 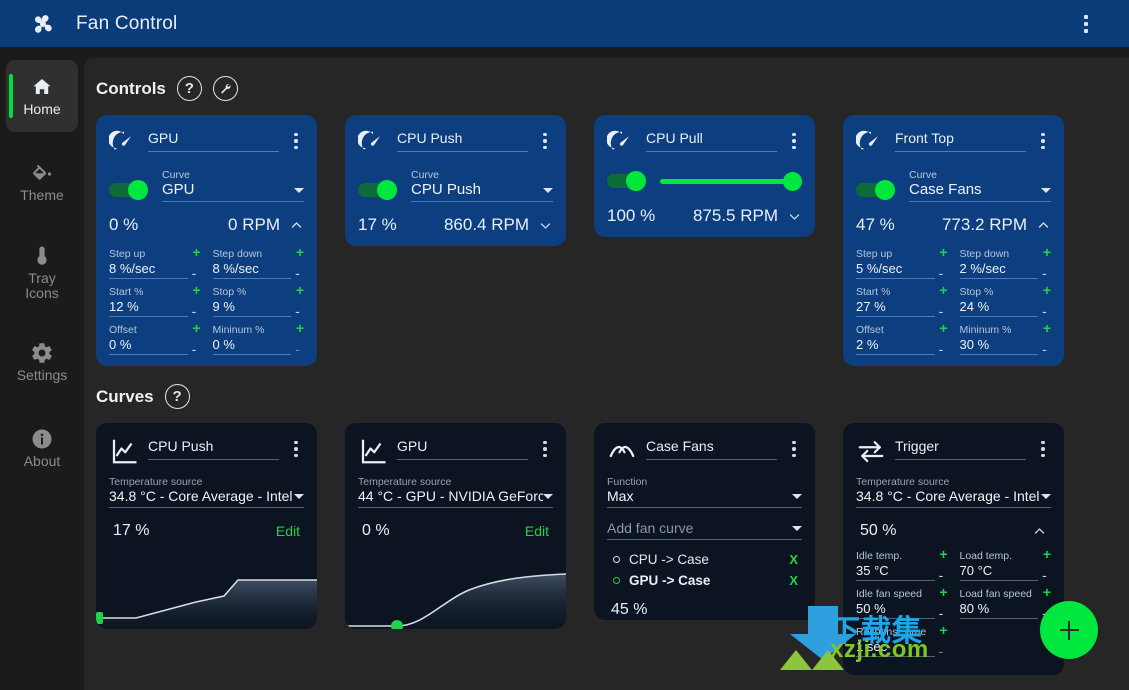 I want to click on control-name-input: GPU, so click(x=213, y=141).